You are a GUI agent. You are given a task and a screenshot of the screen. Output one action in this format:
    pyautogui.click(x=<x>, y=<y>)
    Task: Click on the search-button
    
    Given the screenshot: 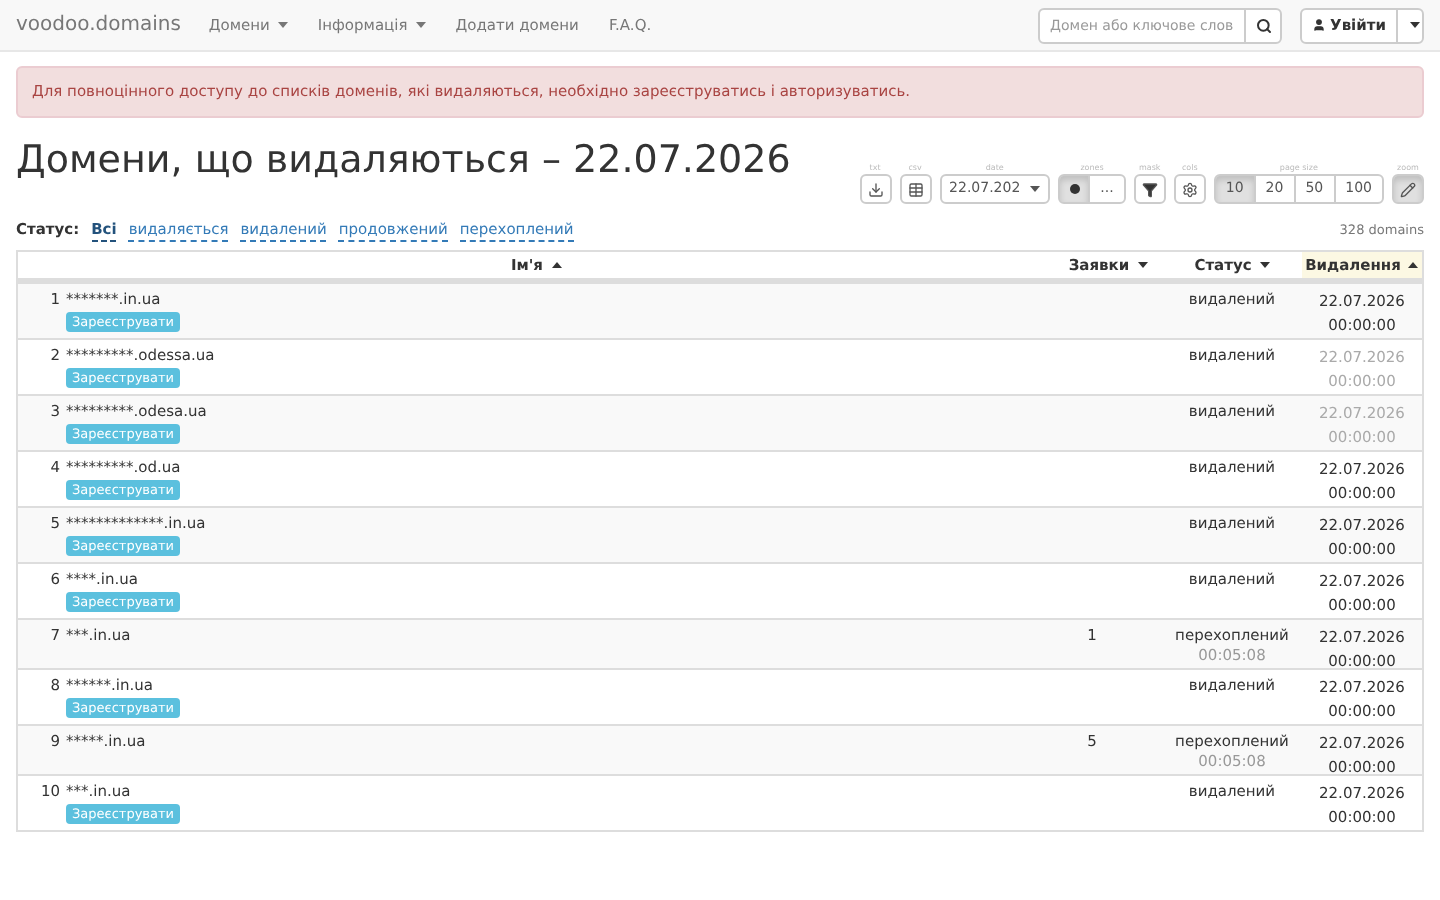 What is the action you would take?
    pyautogui.click(x=1263, y=25)
    